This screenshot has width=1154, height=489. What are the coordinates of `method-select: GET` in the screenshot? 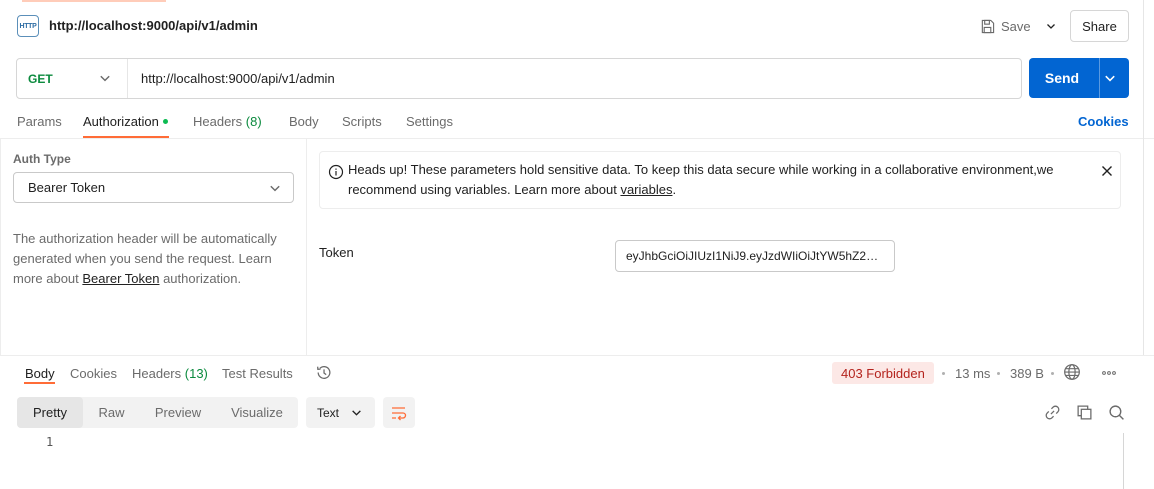 It's located at (72, 78).